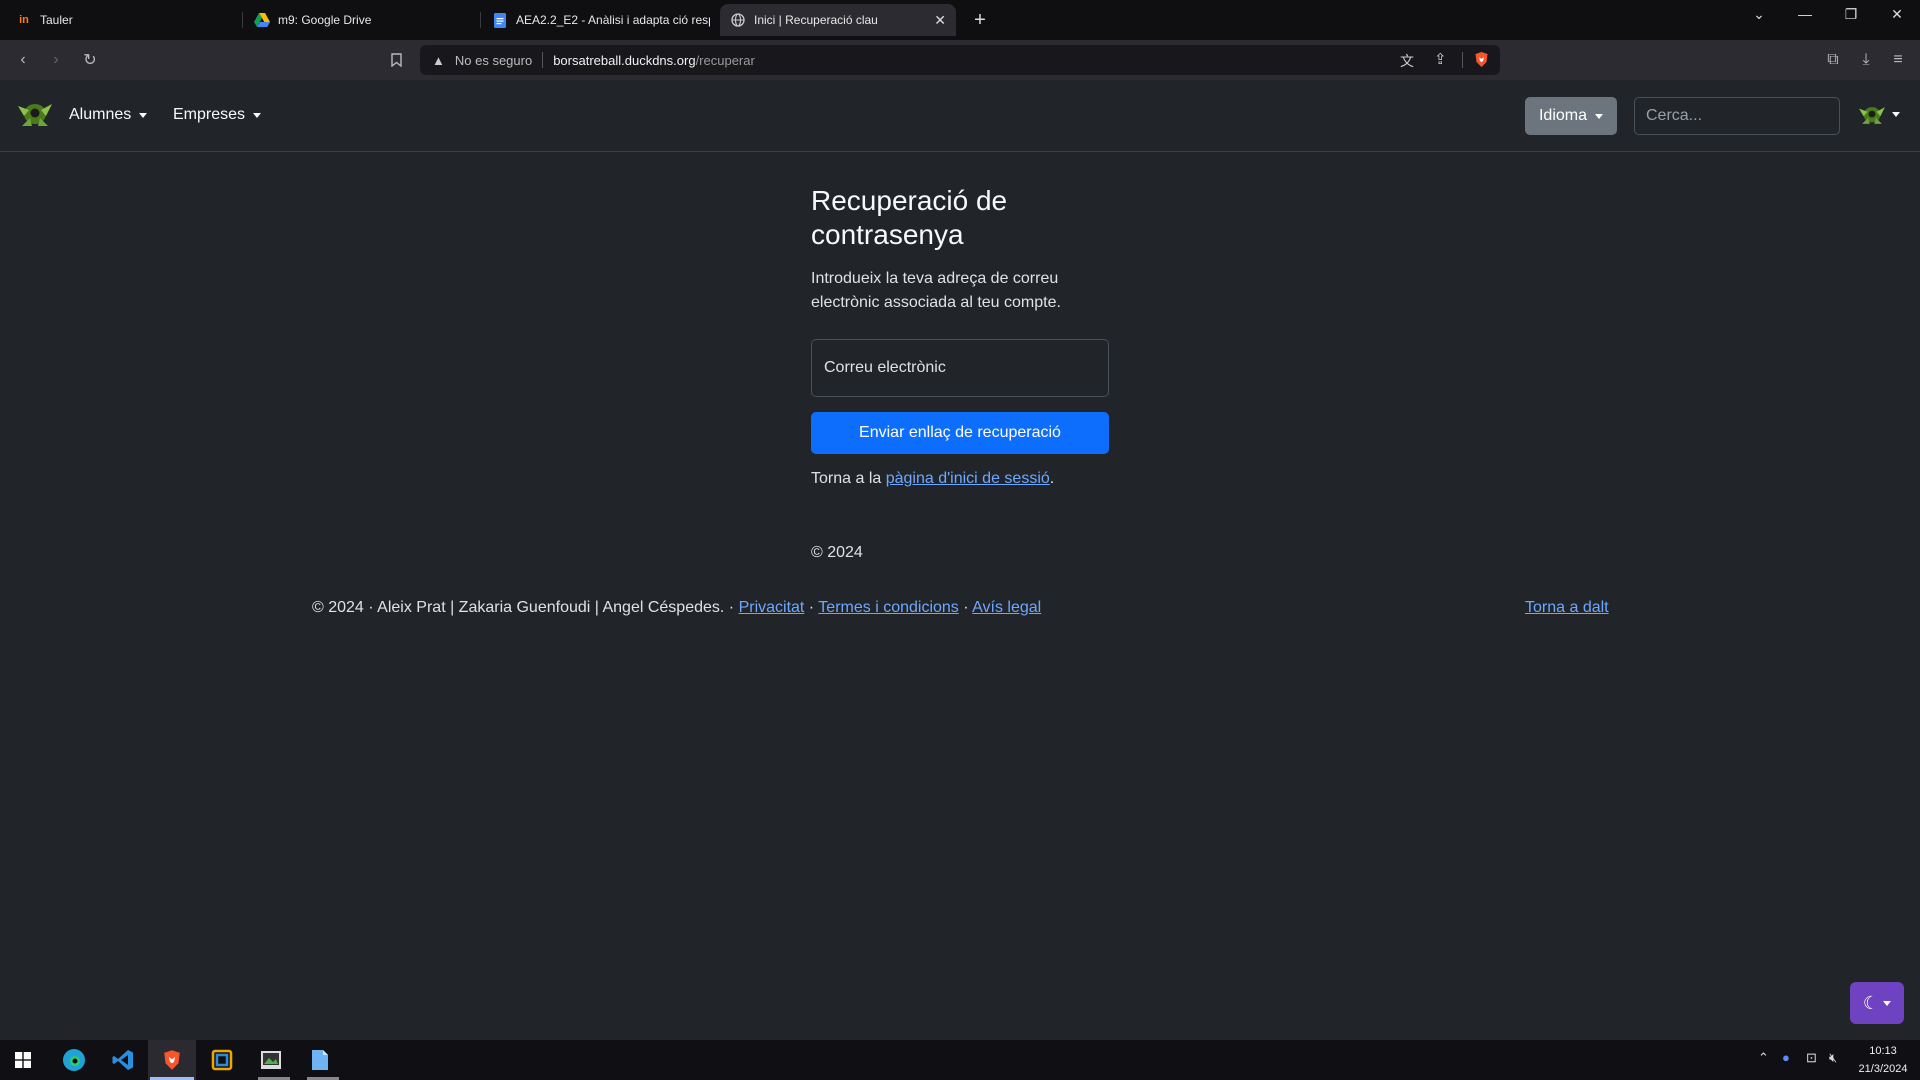 The image size is (1920, 1080). What do you see at coordinates (1872, 115) in the screenshot?
I see `user-avatar-icon` at bounding box center [1872, 115].